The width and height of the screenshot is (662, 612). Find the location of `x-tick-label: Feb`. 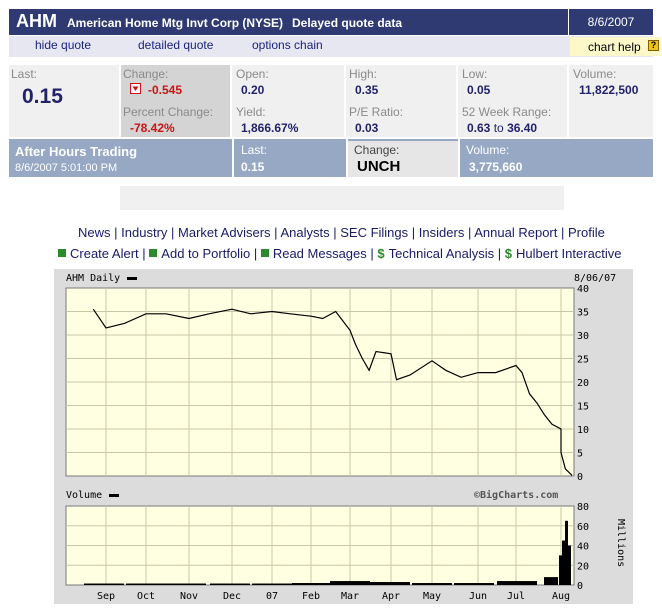

x-tick-label: Feb is located at coordinates (311, 596).